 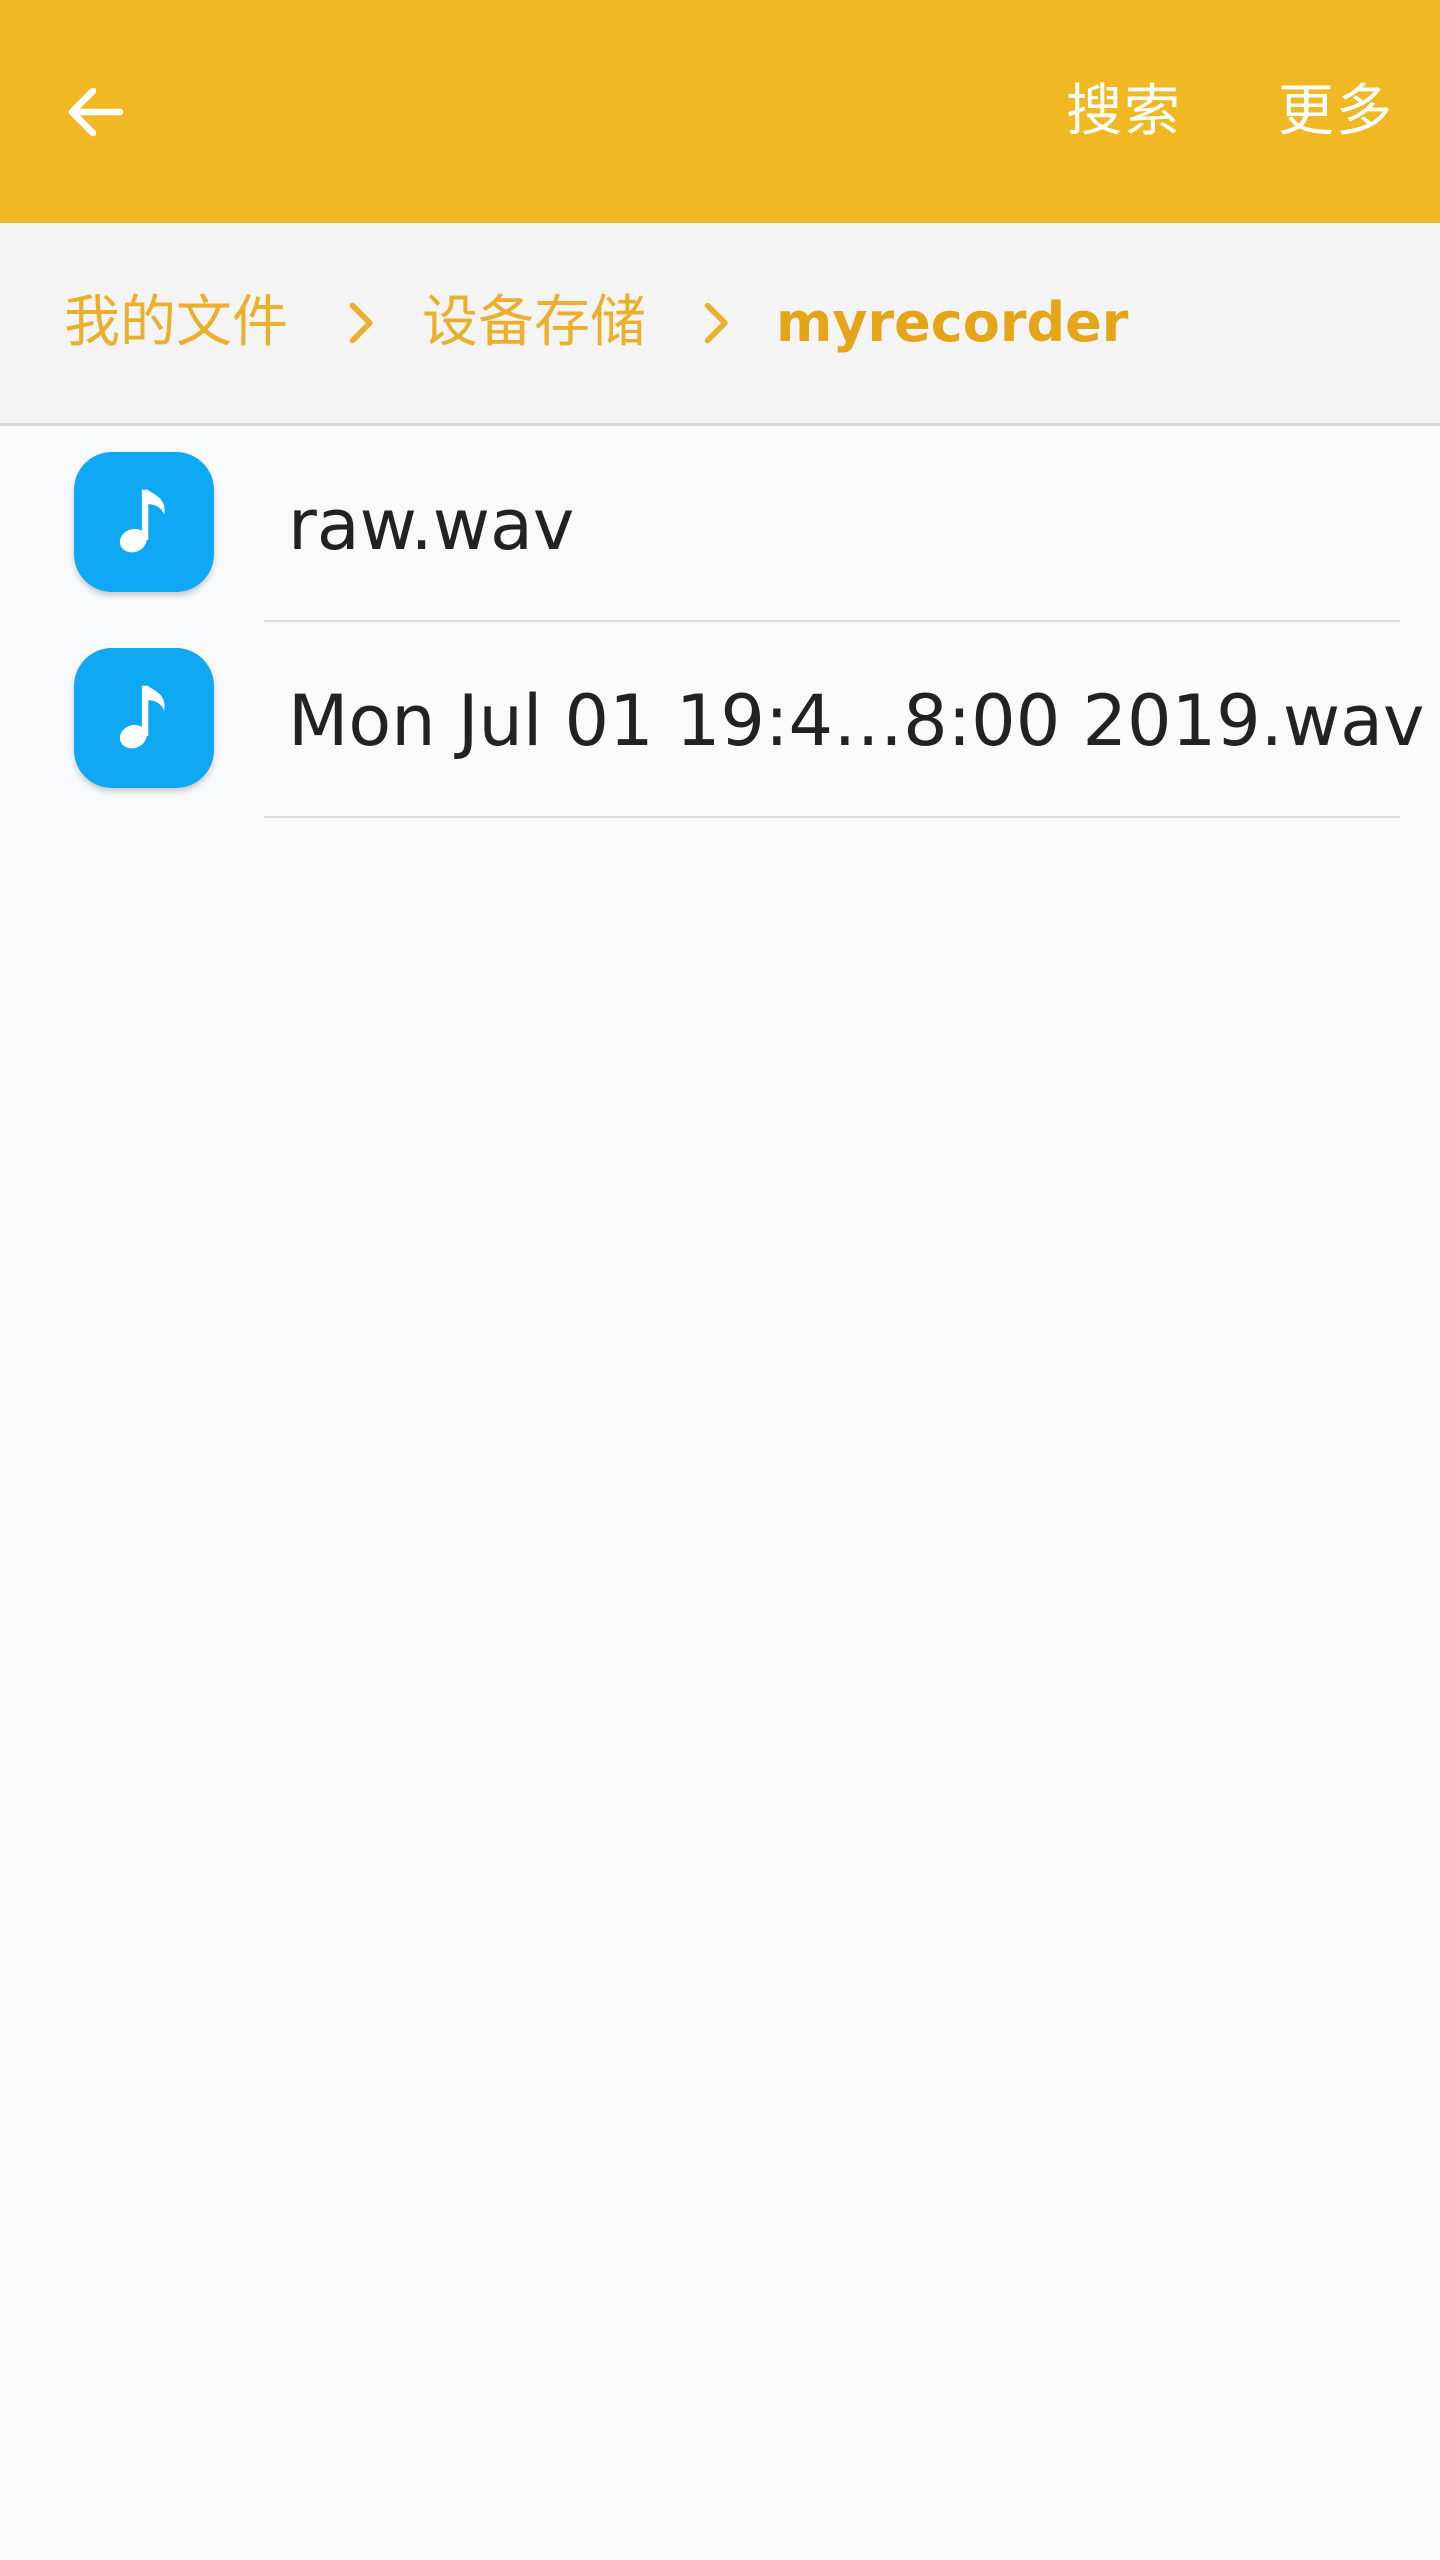 I want to click on search-button: 搜索, so click(x=1124, y=112).